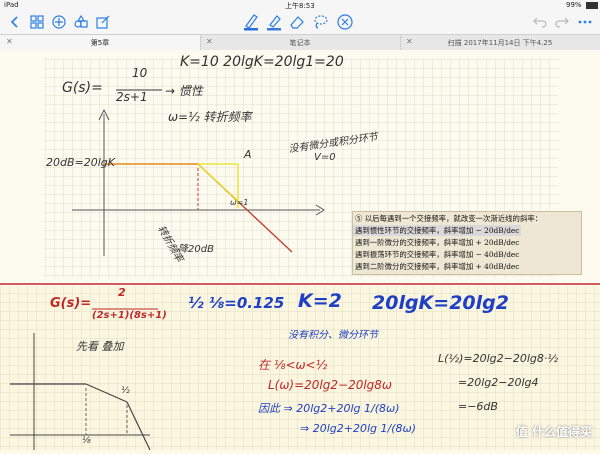 The height and width of the screenshot is (454, 600). Describe the element at coordinates (449, 218) in the screenshot. I see `printed-title: ⑤ 以后每遇到一个交接频率，就改变一次渐近线的斜率：` at that location.